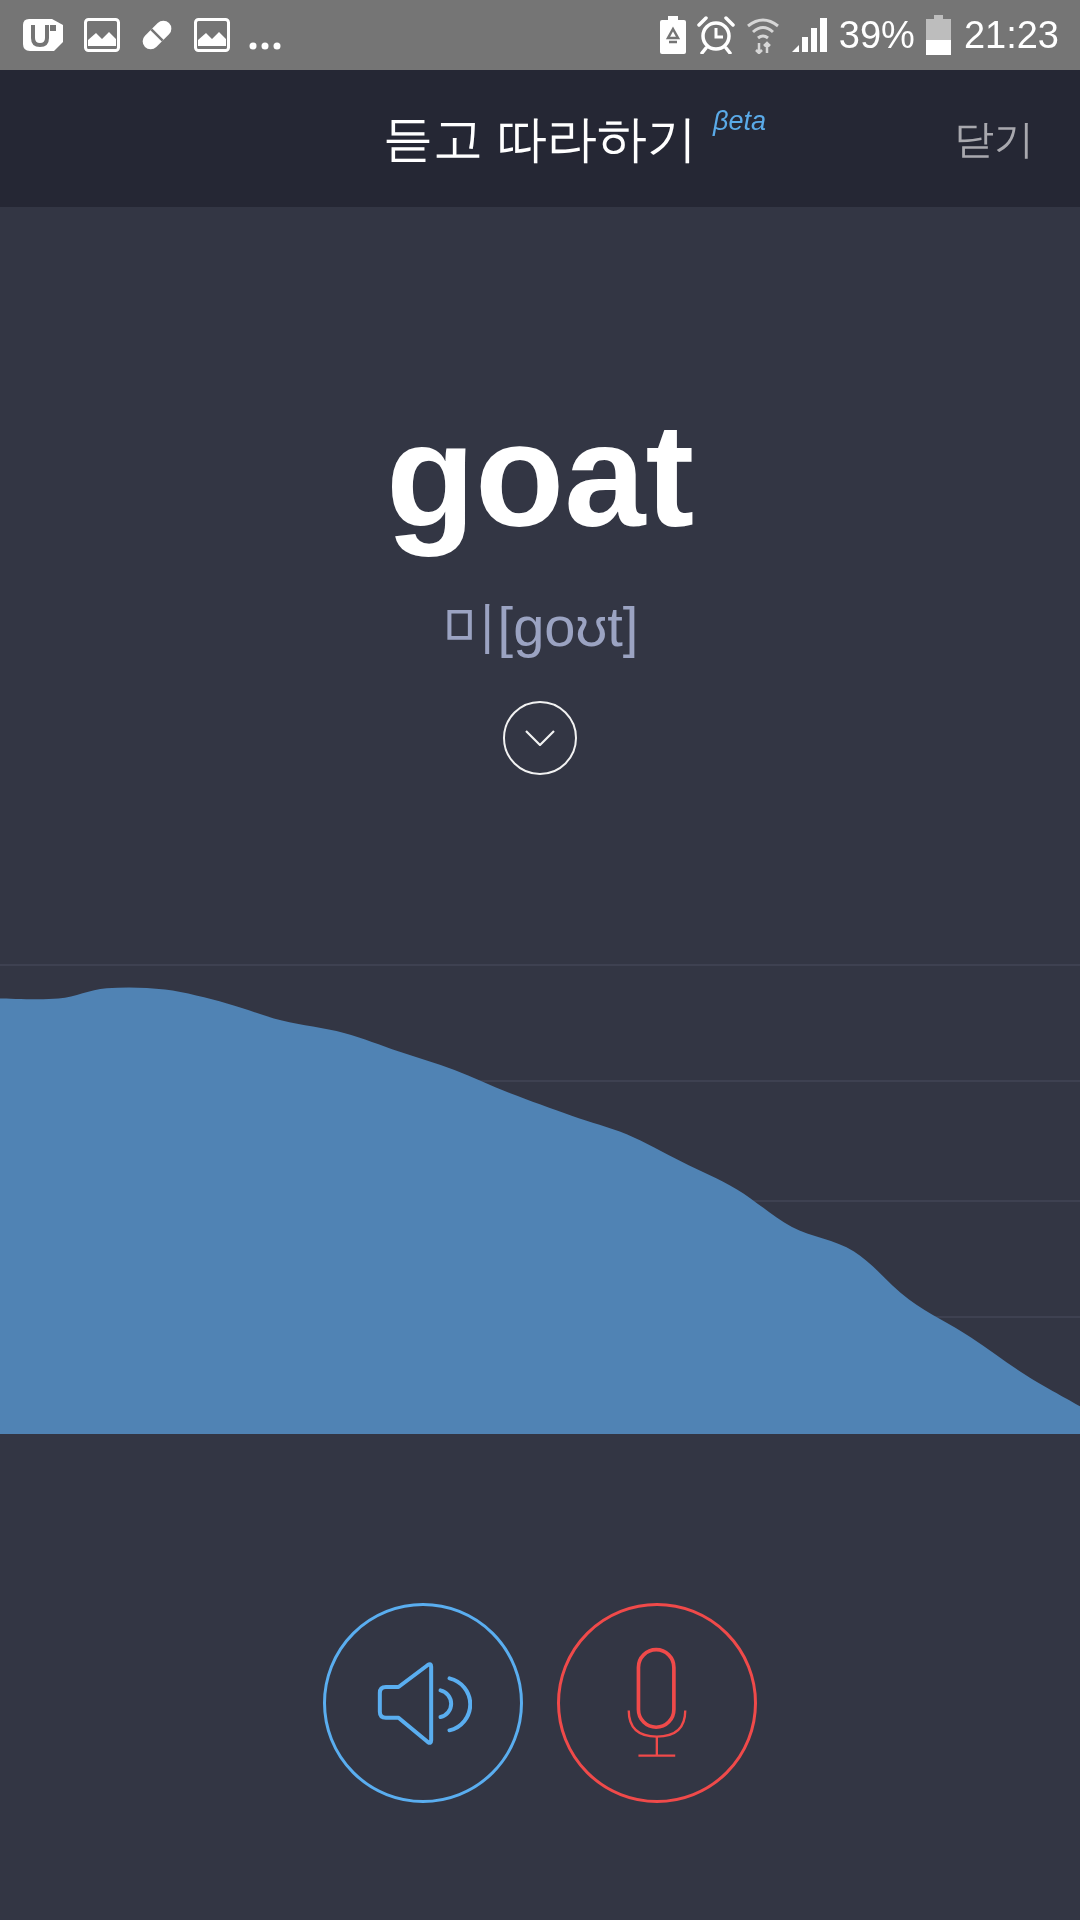 This screenshot has height=1920, width=1080. What do you see at coordinates (540, 476) in the screenshot?
I see `word-text: goat` at bounding box center [540, 476].